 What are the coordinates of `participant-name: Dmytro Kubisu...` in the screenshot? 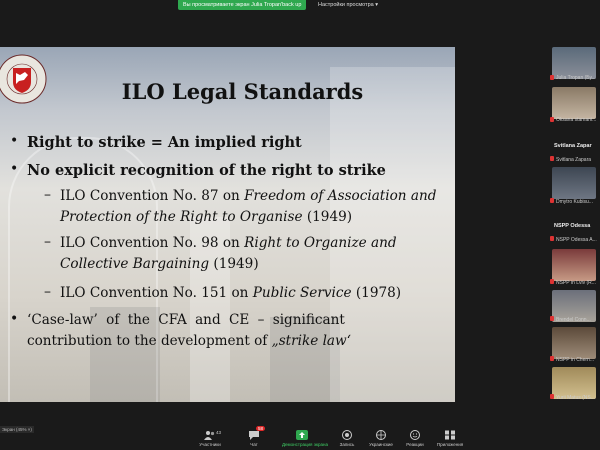 It's located at (574, 202).